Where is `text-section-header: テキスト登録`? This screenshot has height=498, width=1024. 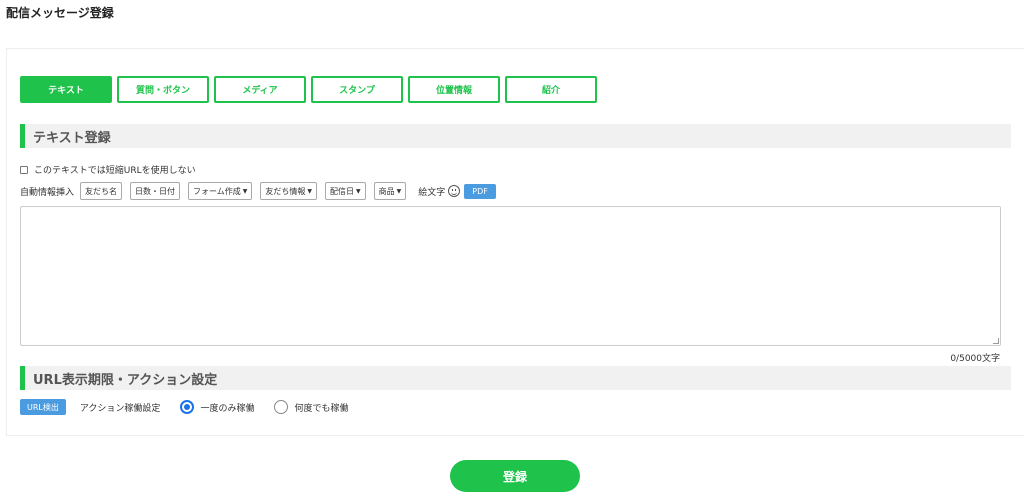
text-section-header: テキスト登録 is located at coordinates (515, 136).